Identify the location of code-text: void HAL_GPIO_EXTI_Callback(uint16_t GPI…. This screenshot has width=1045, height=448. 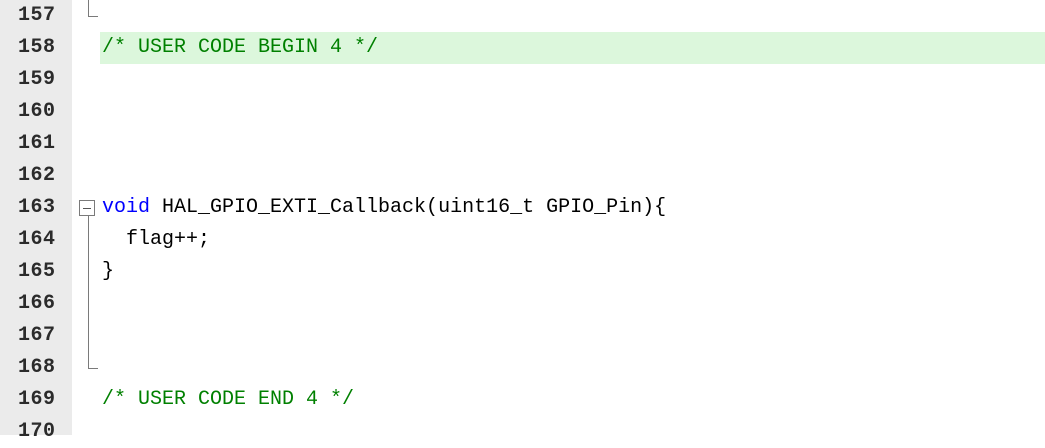
(384, 208).